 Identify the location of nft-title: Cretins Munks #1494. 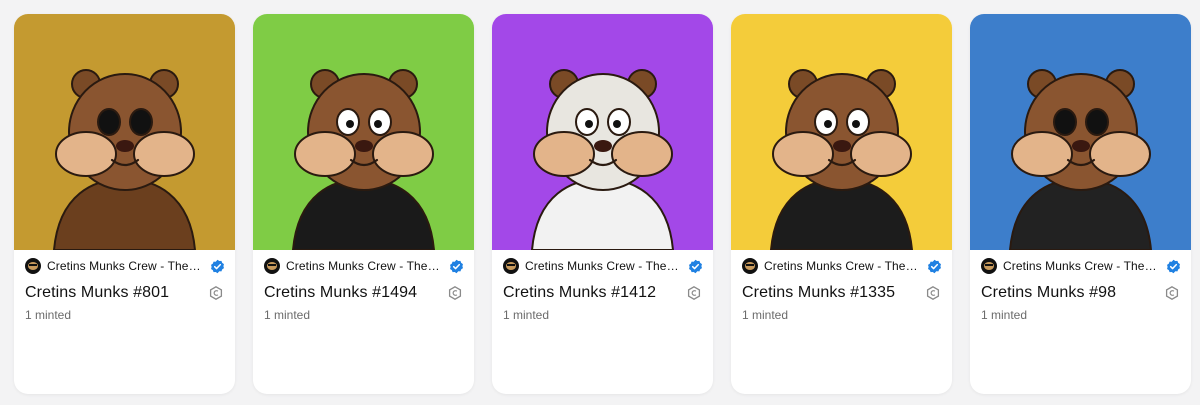
(364, 293).